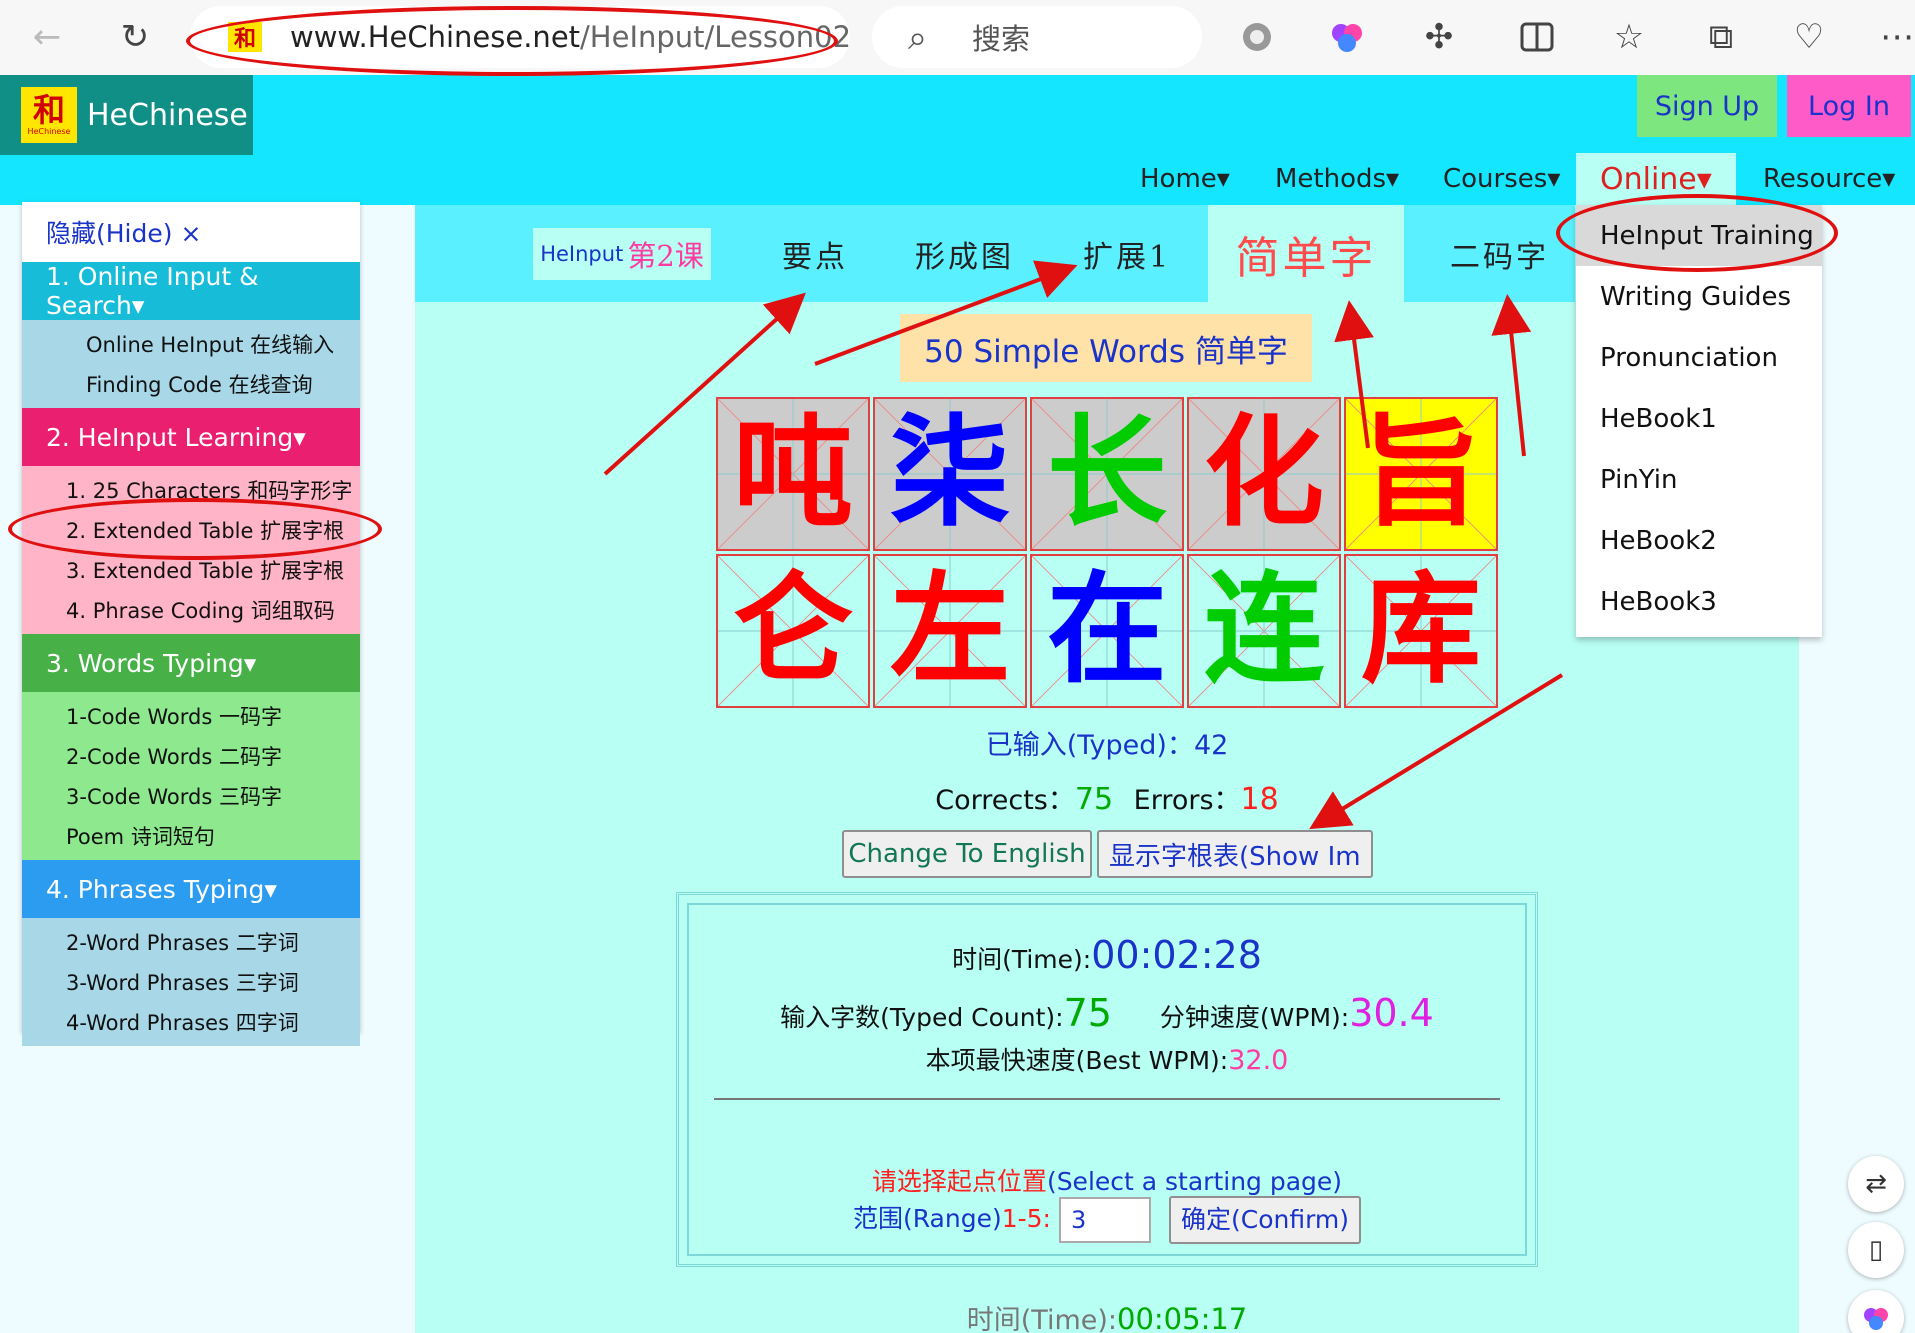 This screenshot has width=1915, height=1333. What do you see at coordinates (1108, 553) in the screenshot?
I see `character-grid: 吨柒长化旨仑左在连库` at bounding box center [1108, 553].